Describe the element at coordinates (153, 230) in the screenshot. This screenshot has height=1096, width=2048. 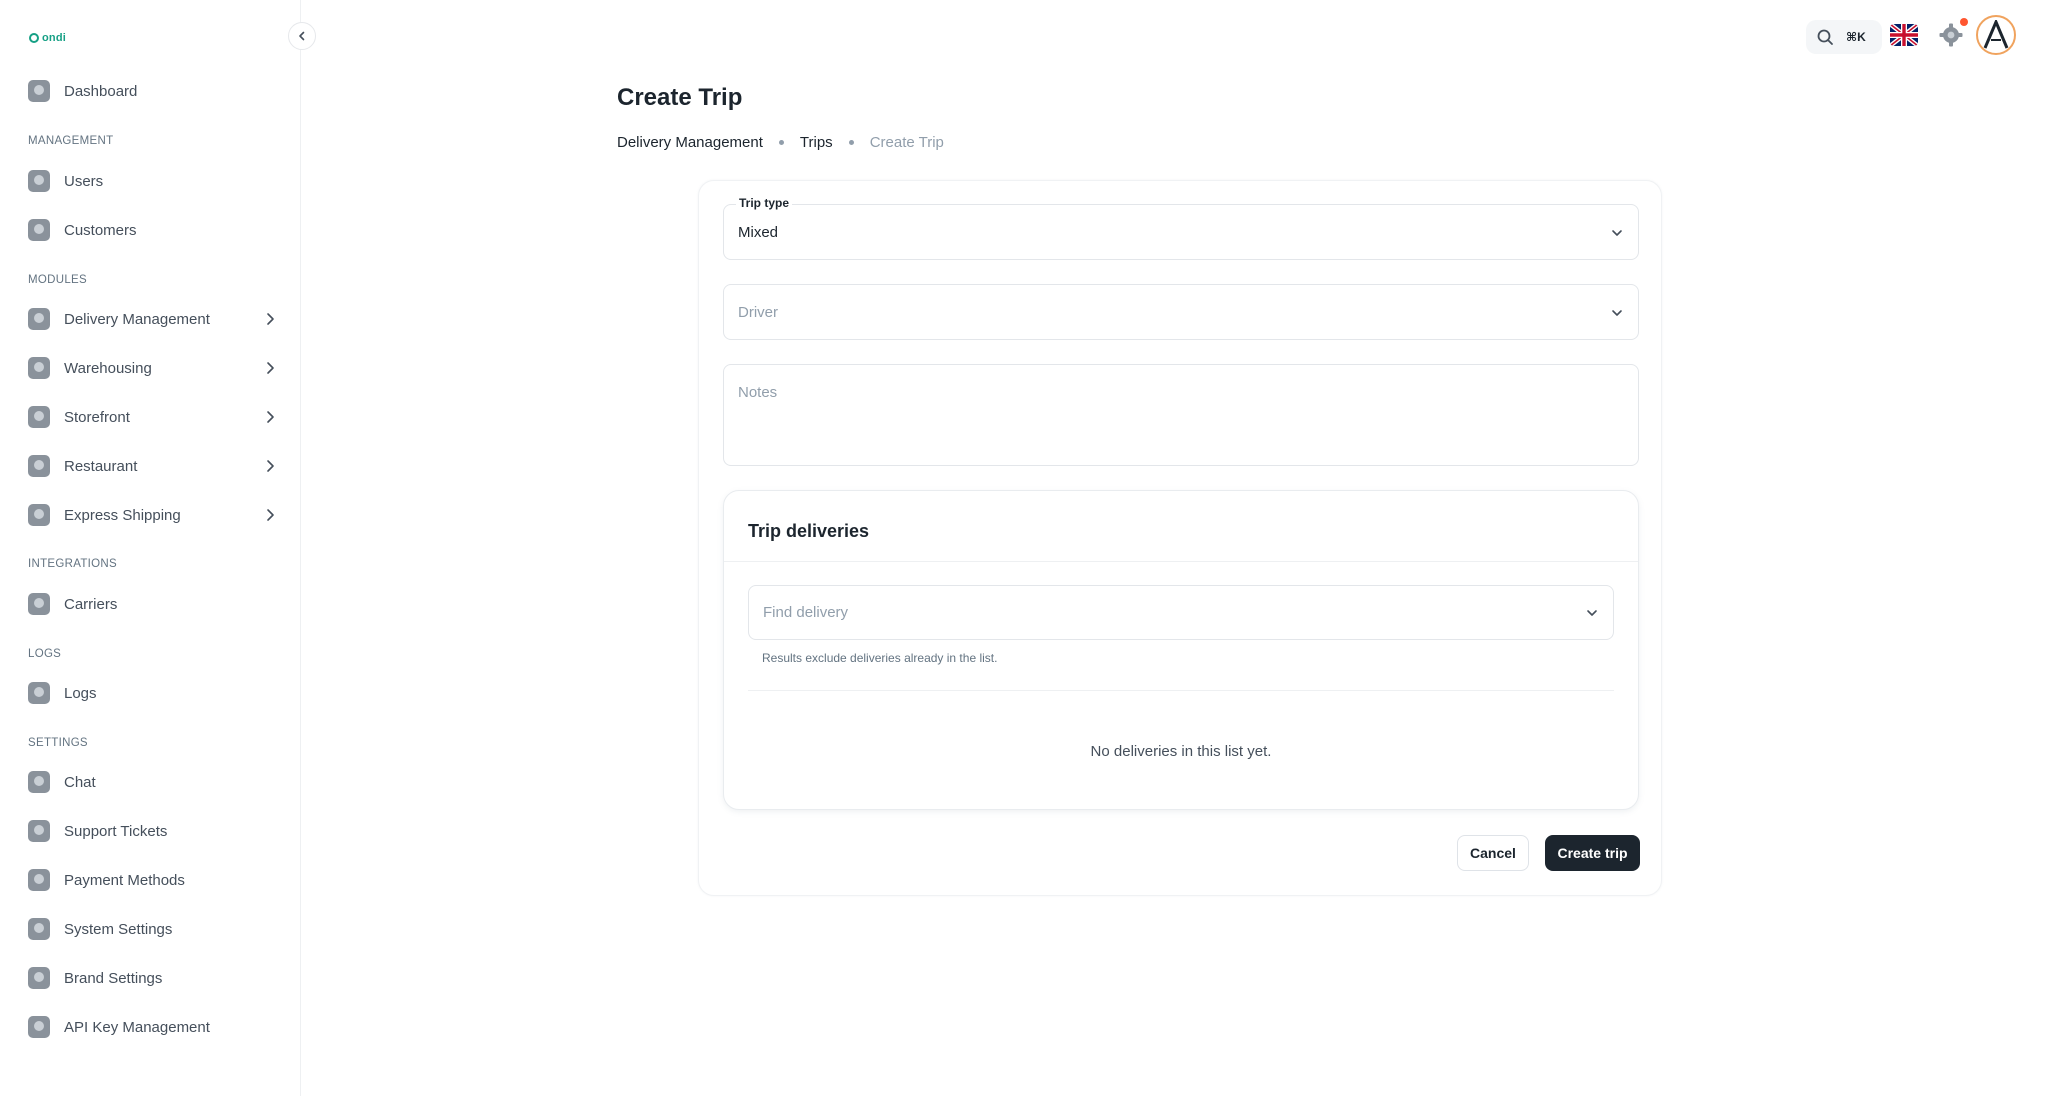
I see `sidebar-item-customers: Customers` at that location.